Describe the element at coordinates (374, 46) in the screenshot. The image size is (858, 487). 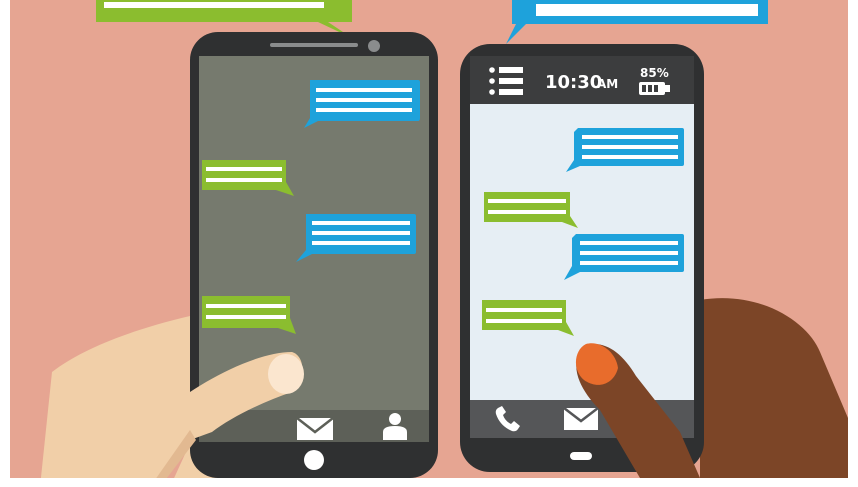
I see `left-phone-camera` at that location.